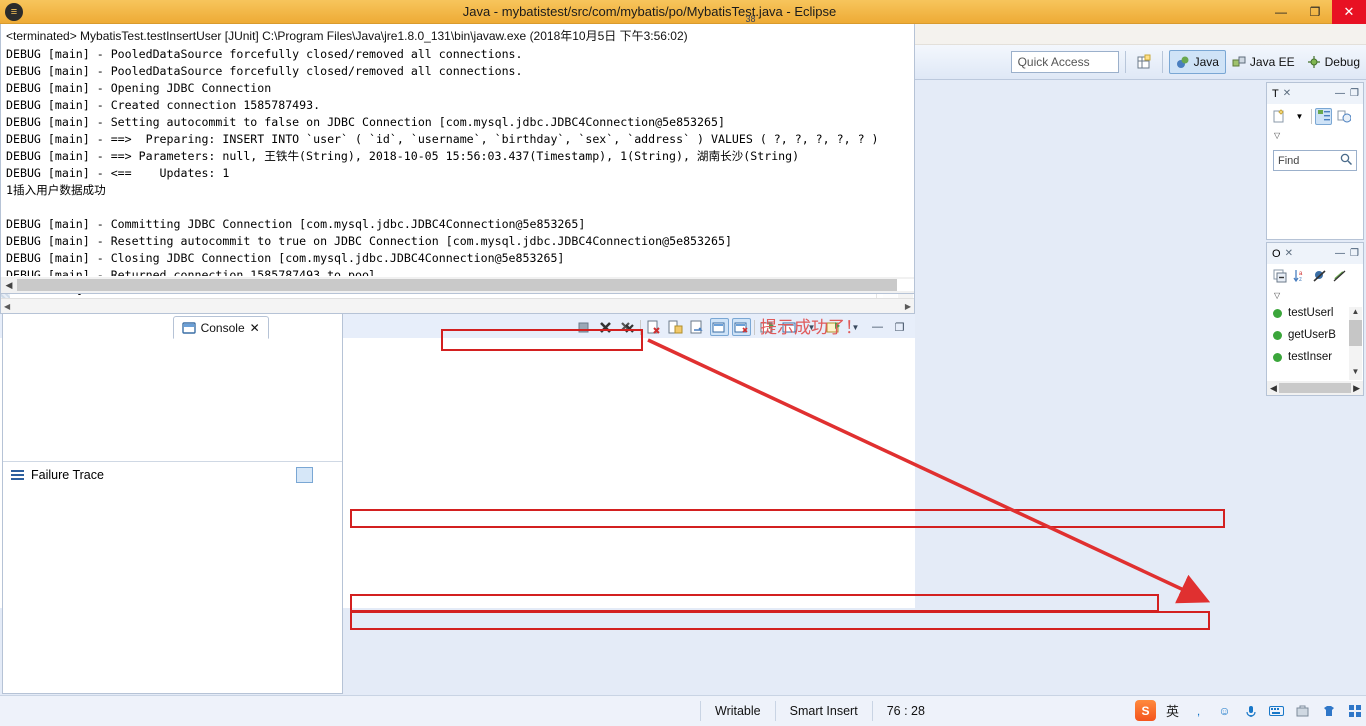 This screenshot has width=1366, height=726. I want to click on status-cursor-position: 76 : 28, so click(905, 711).